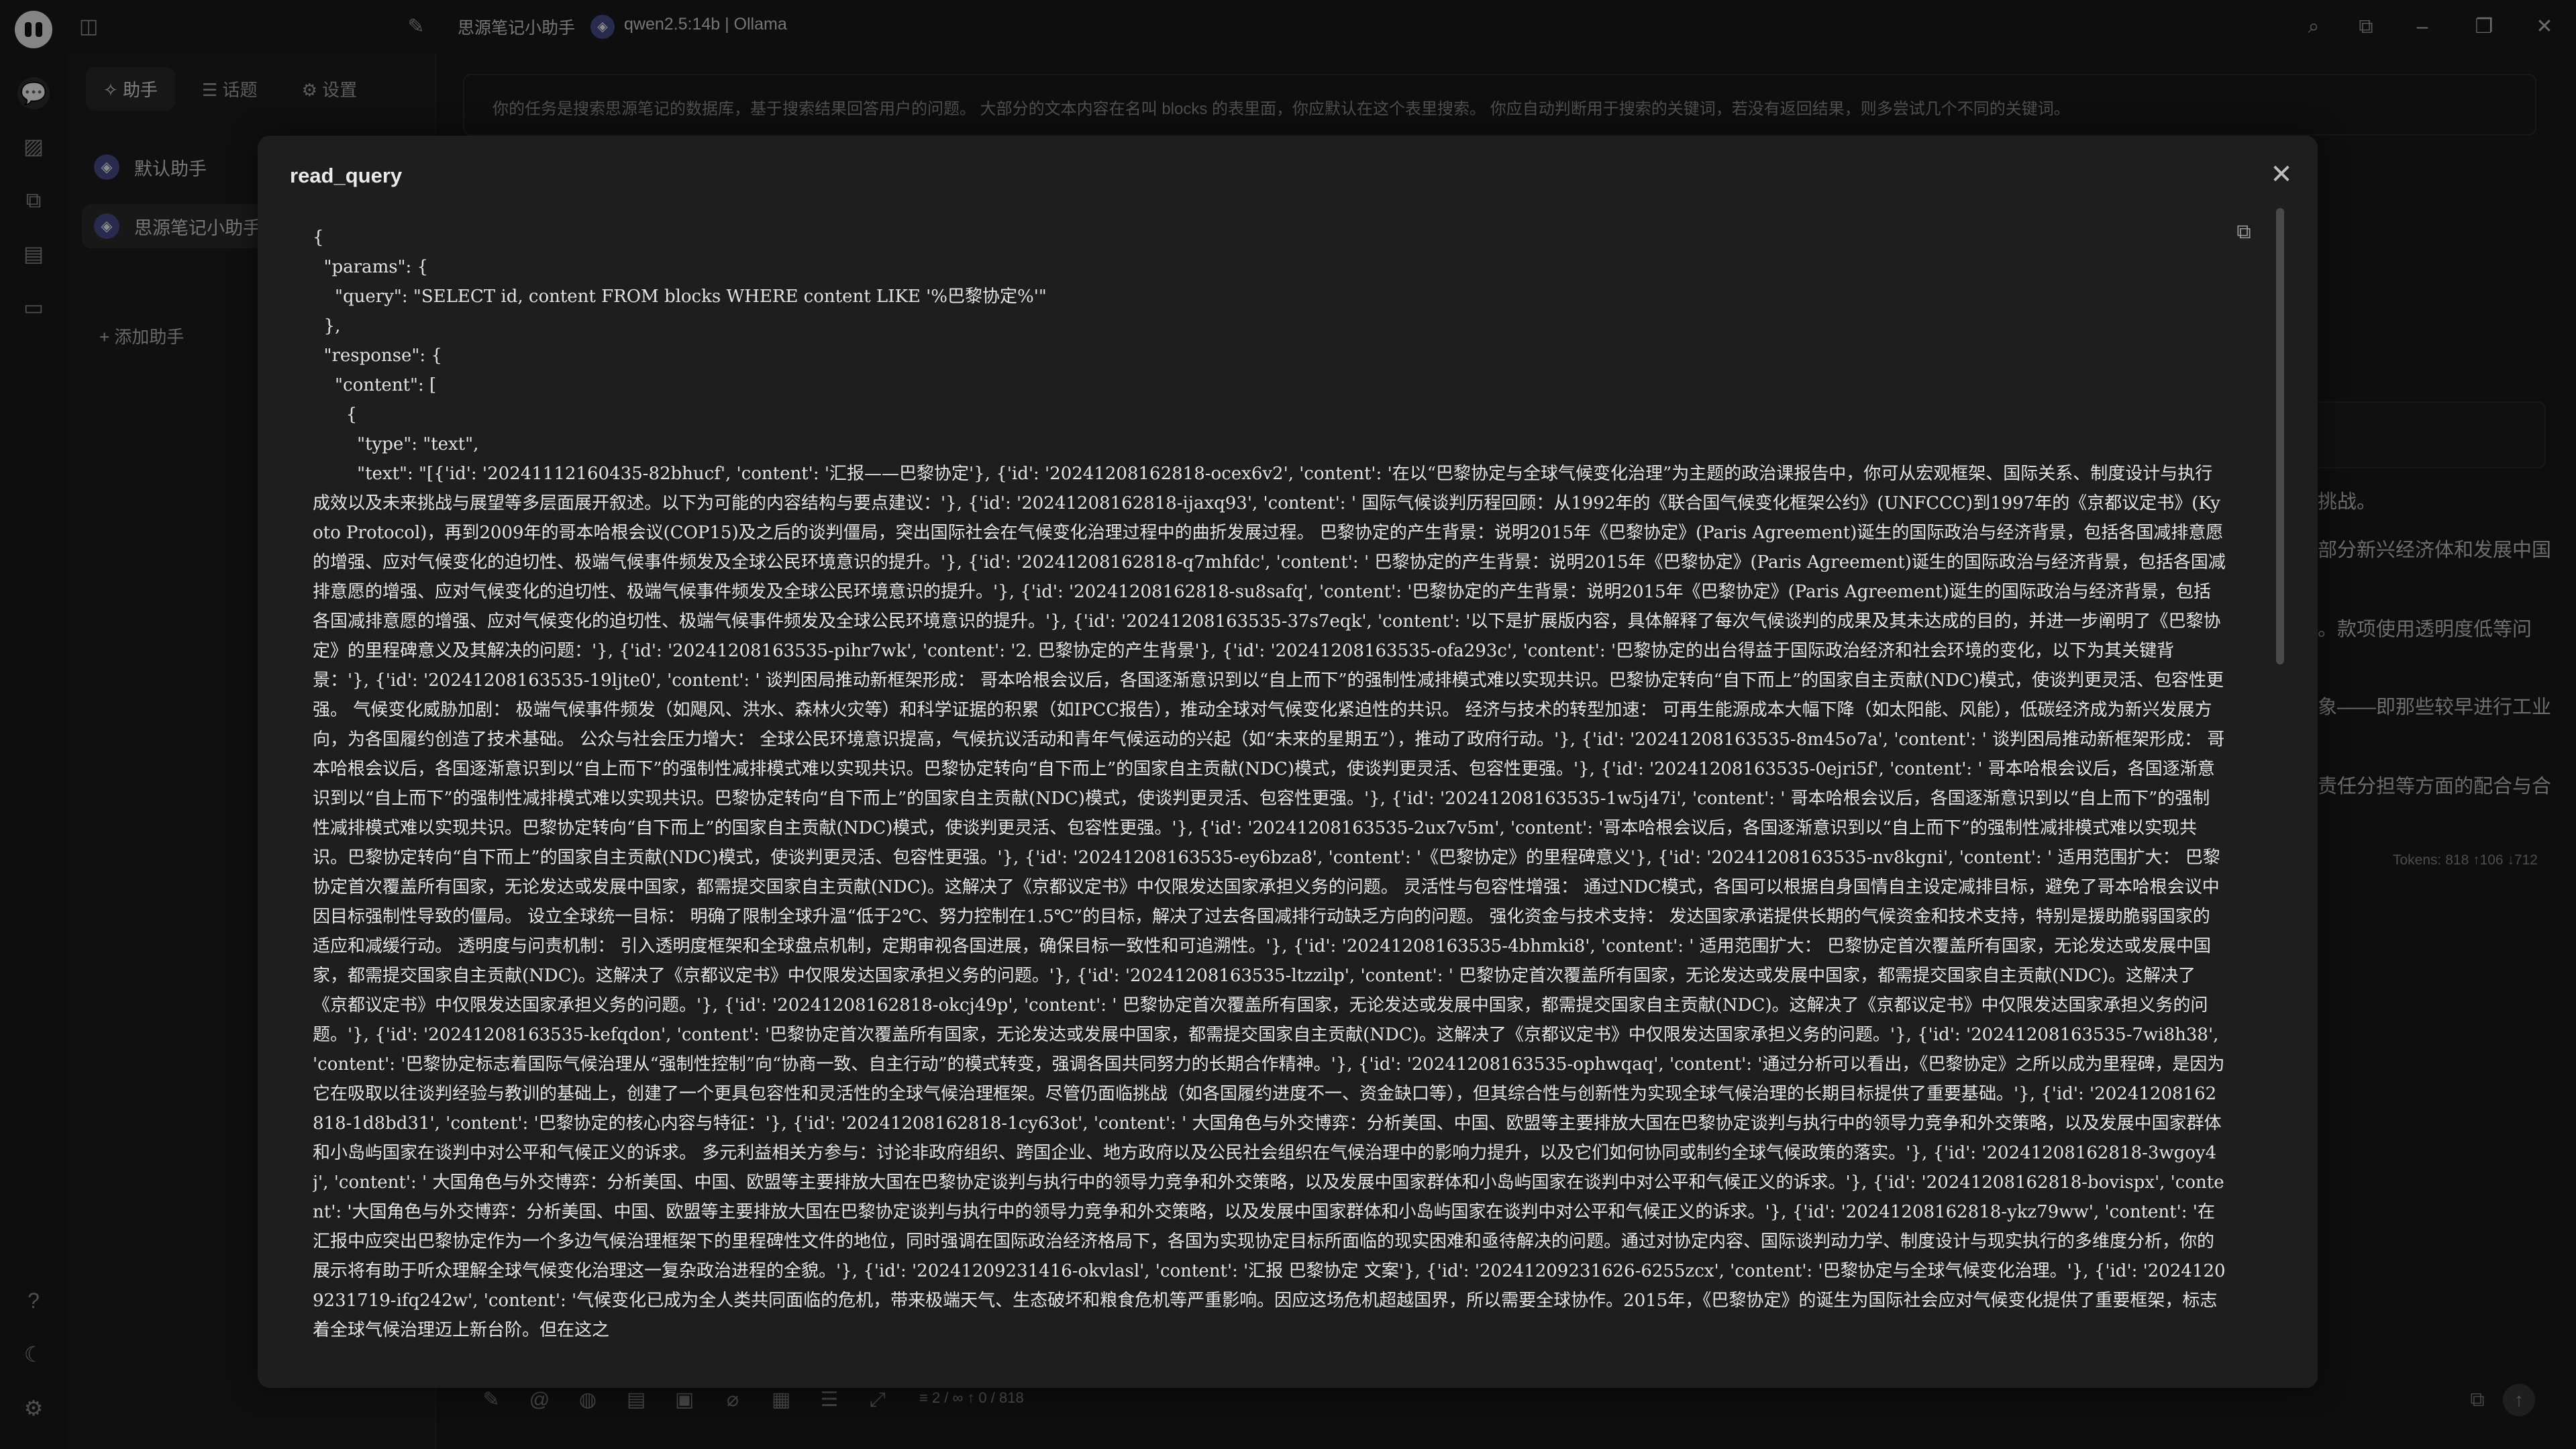  What do you see at coordinates (2280, 436) in the screenshot?
I see `scrollbar-thumb` at bounding box center [2280, 436].